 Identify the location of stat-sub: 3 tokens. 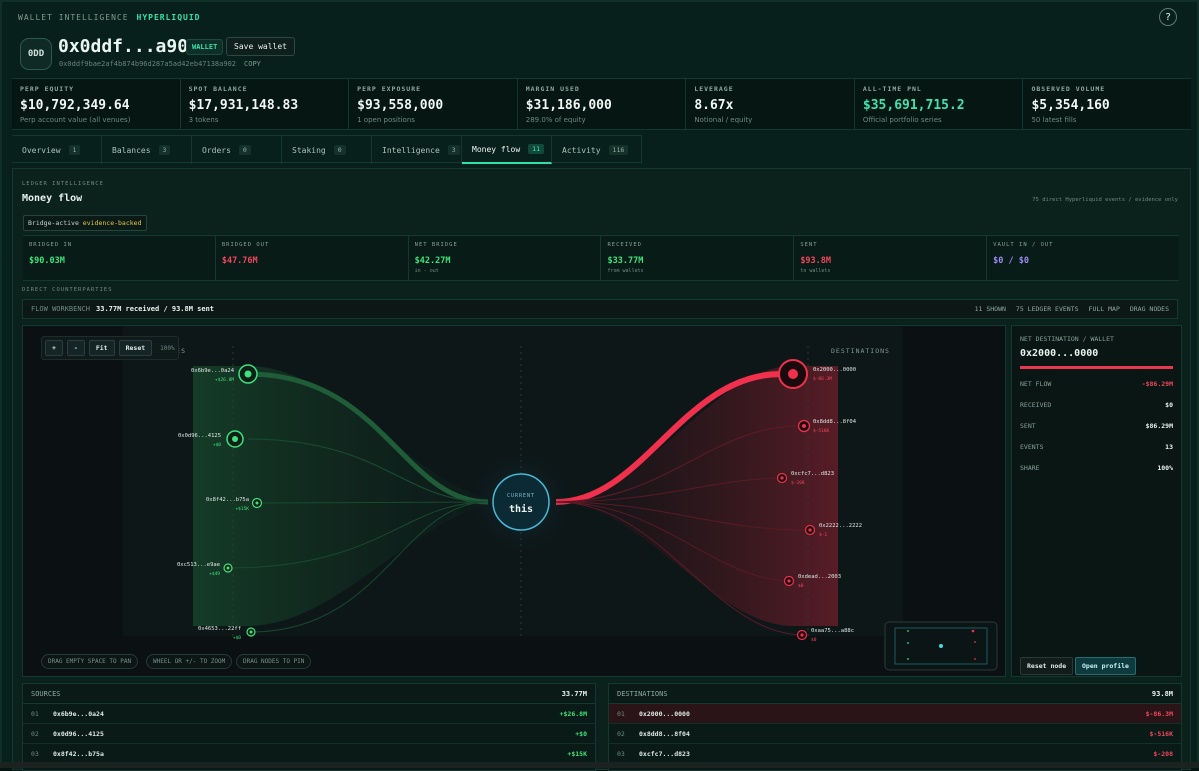
(203, 120).